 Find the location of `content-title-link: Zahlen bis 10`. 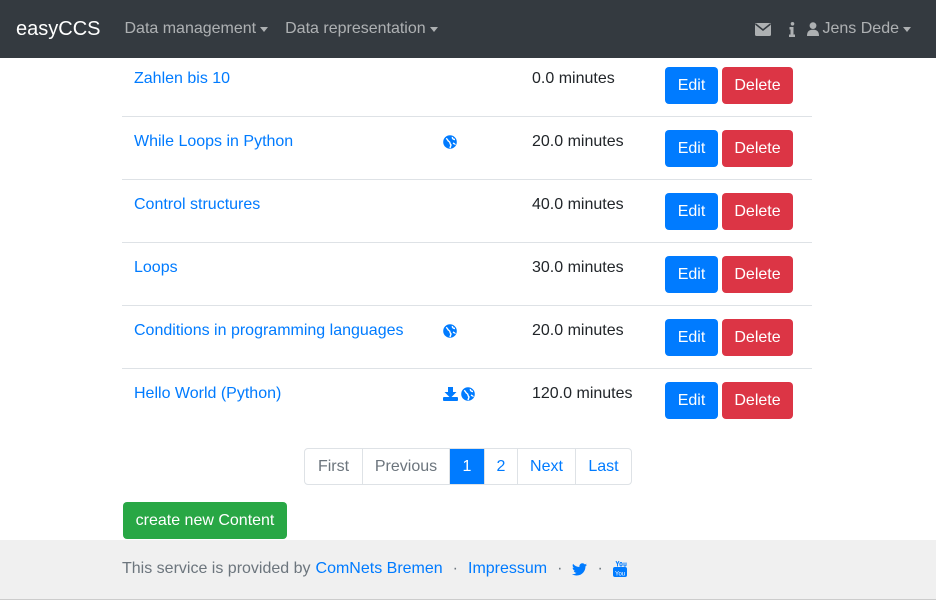

content-title-link: Zahlen bis 10 is located at coordinates (182, 79).